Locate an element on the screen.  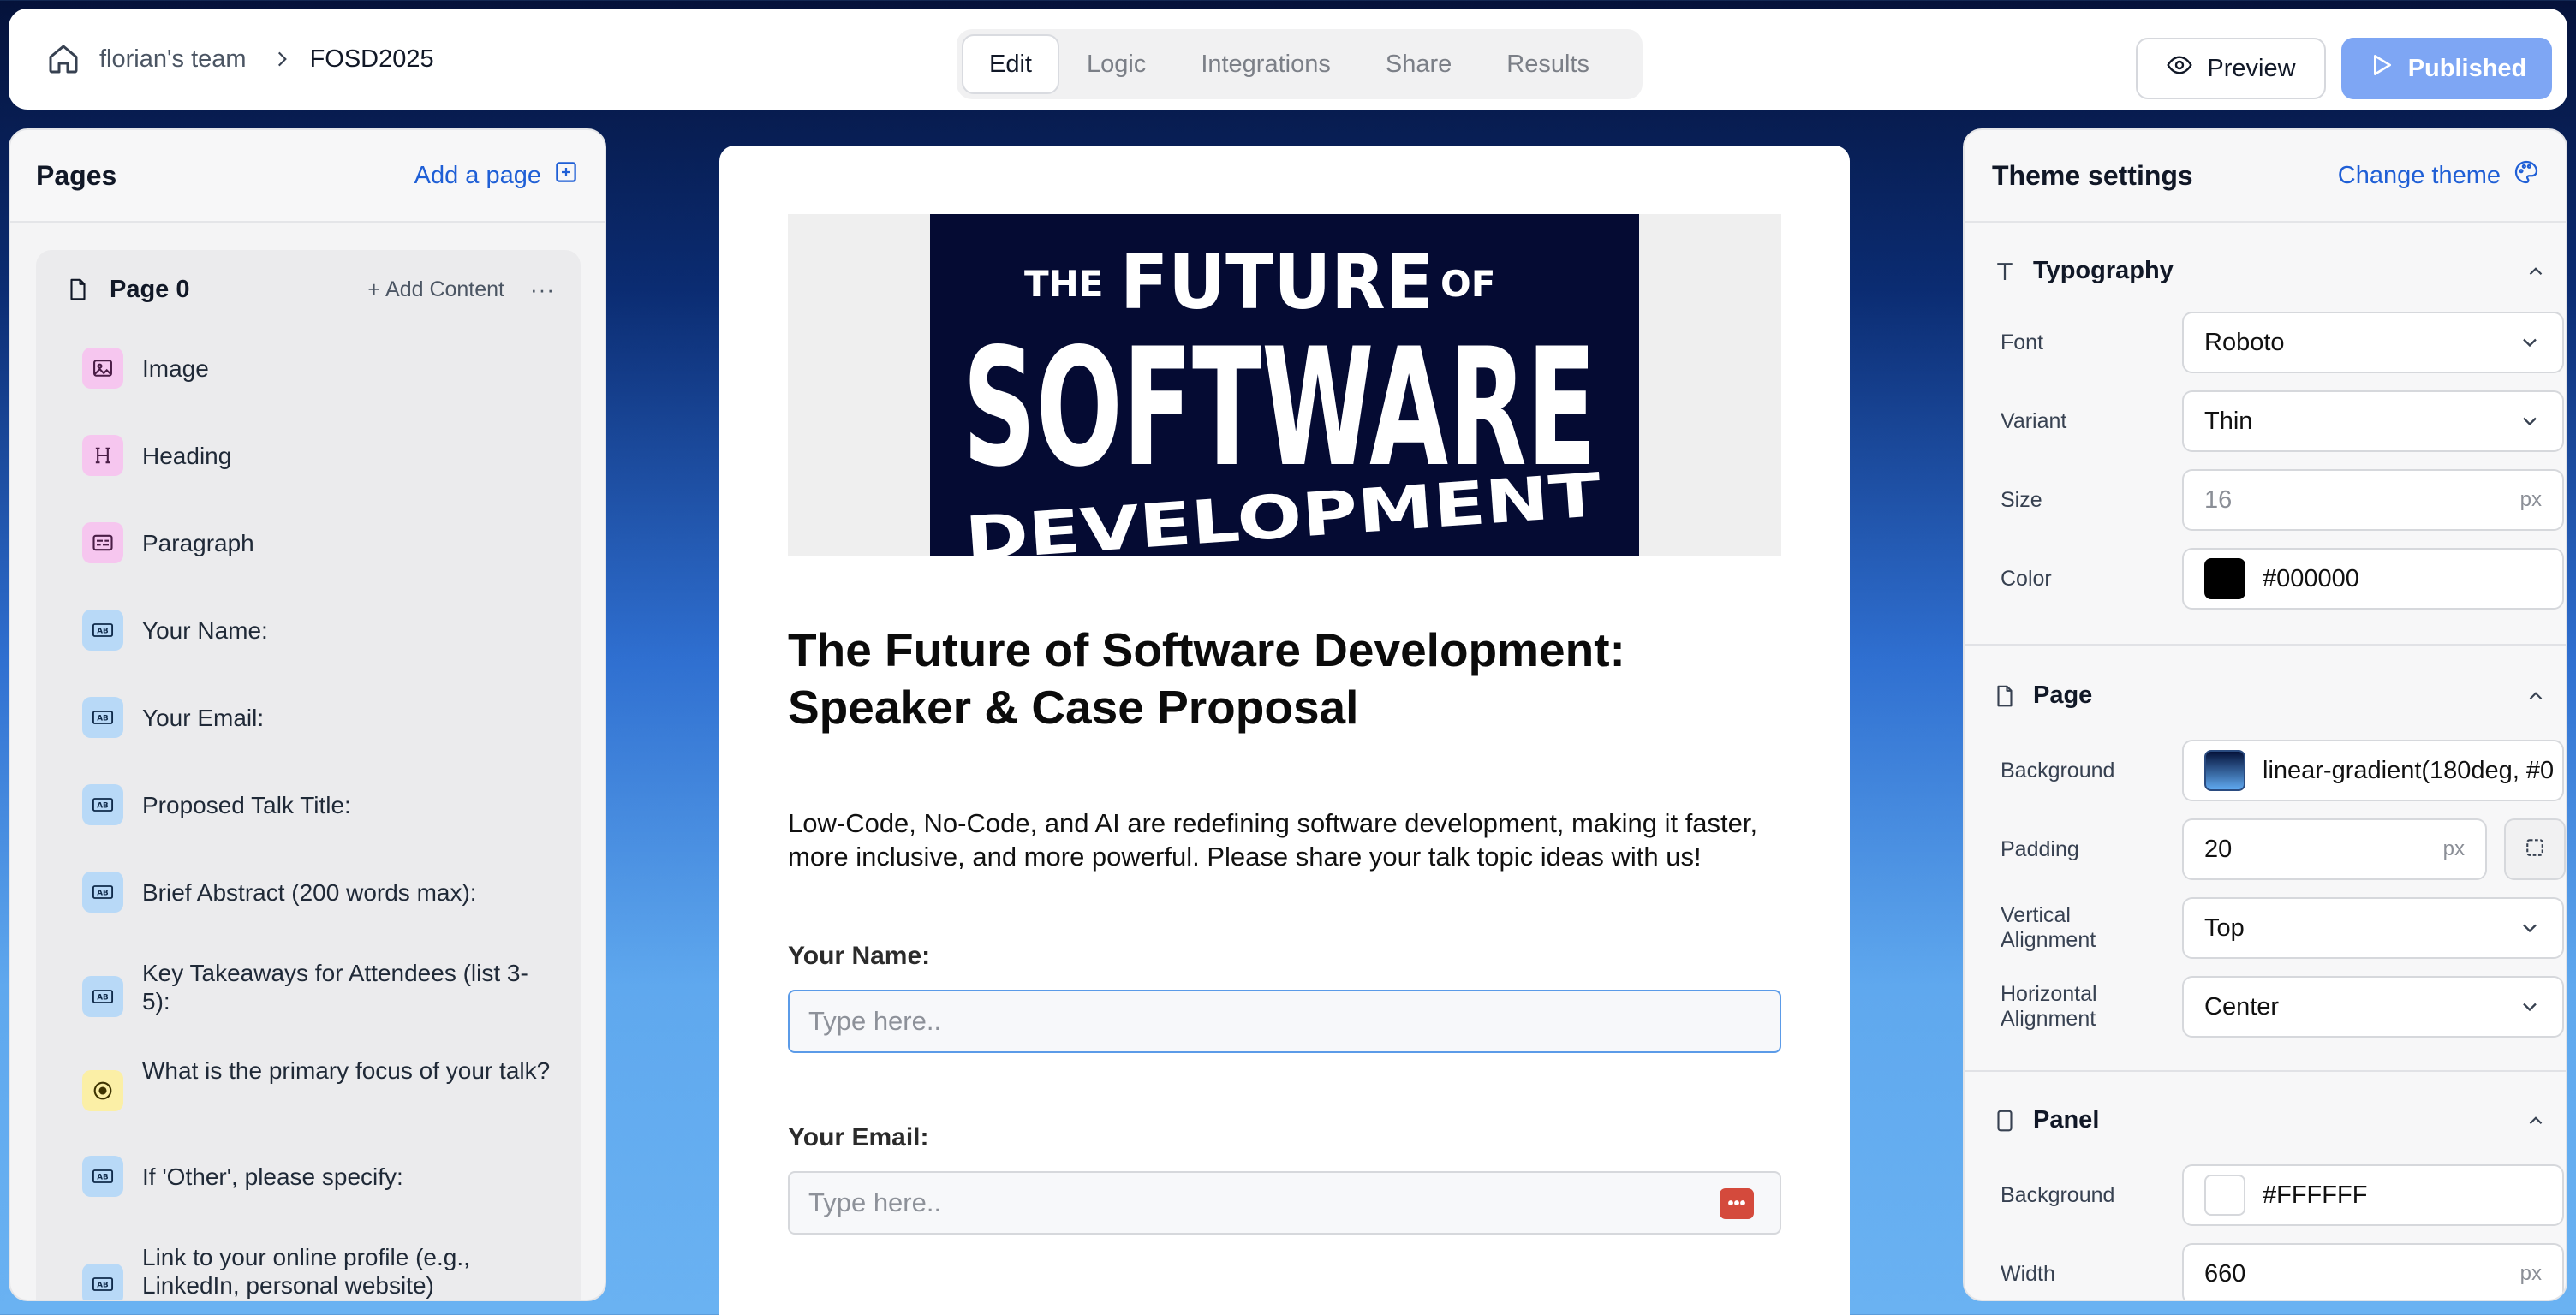
page-section-header: Page is located at coordinates (2269, 695).